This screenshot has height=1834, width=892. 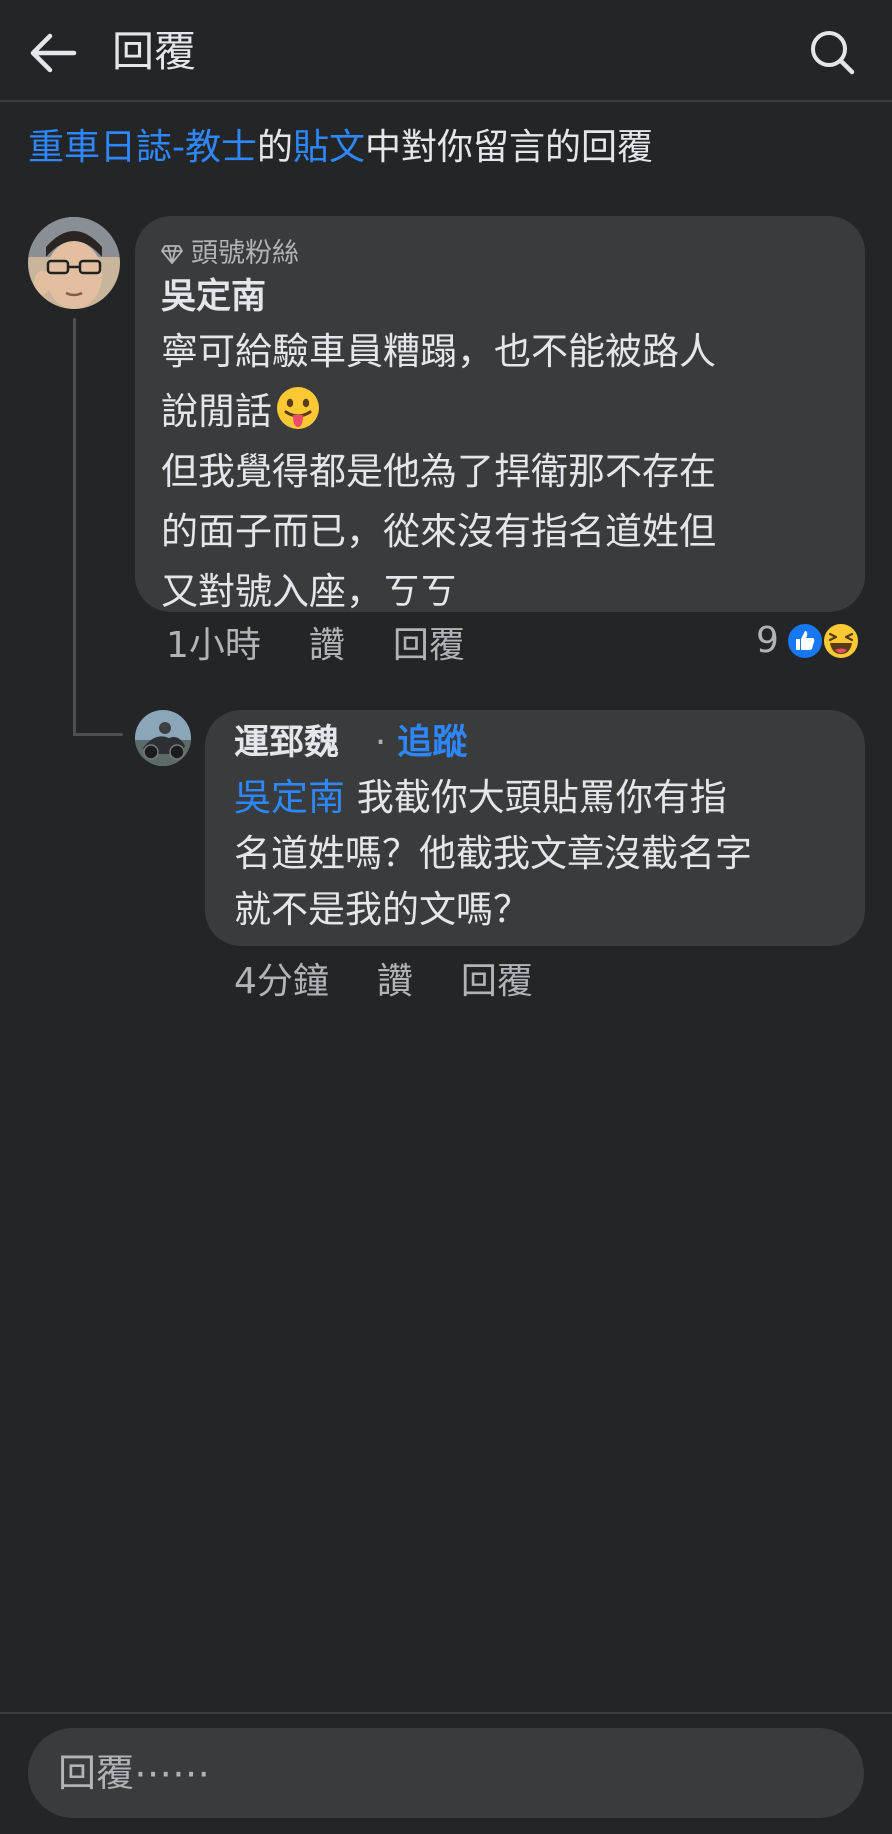 What do you see at coordinates (286, 743) in the screenshot?
I see `reply-author: 運郅魏` at bounding box center [286, 743].